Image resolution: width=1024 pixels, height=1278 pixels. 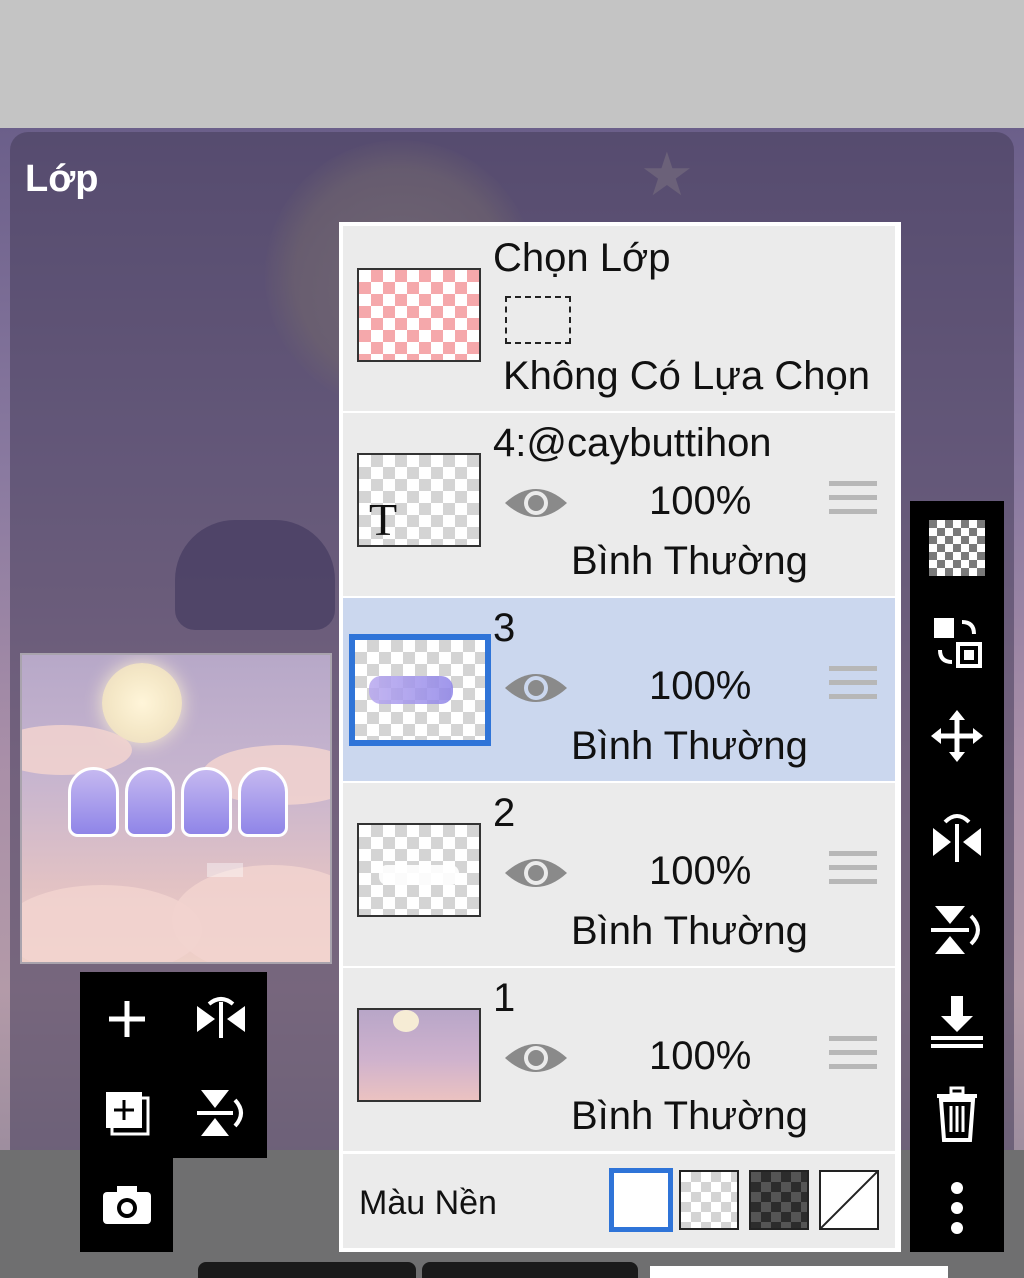 What do you see at coordinates (419, 500) in the screenshot?
I see `layer-thumbnail: T` at bounding box center [419, 500].